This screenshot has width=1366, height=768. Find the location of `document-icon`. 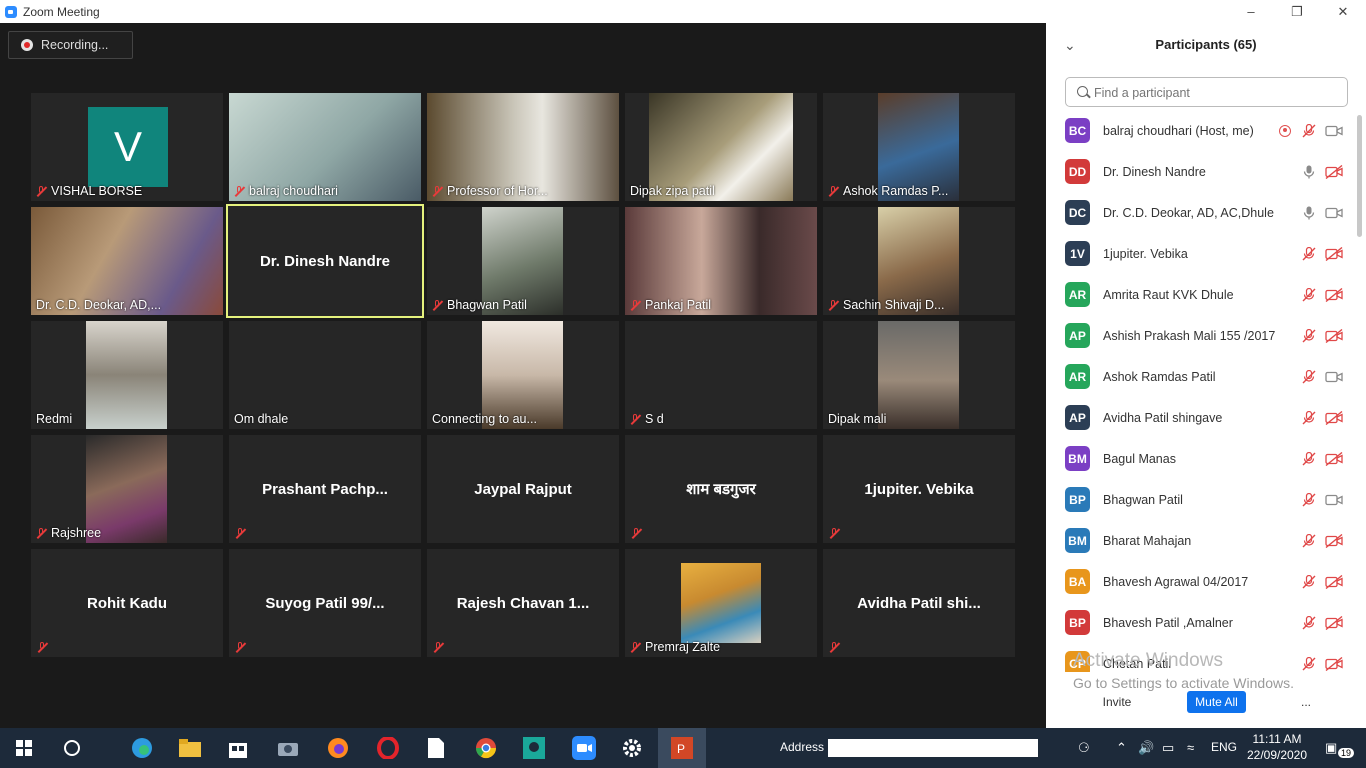

document-icon is located at coordinates (436, 748).